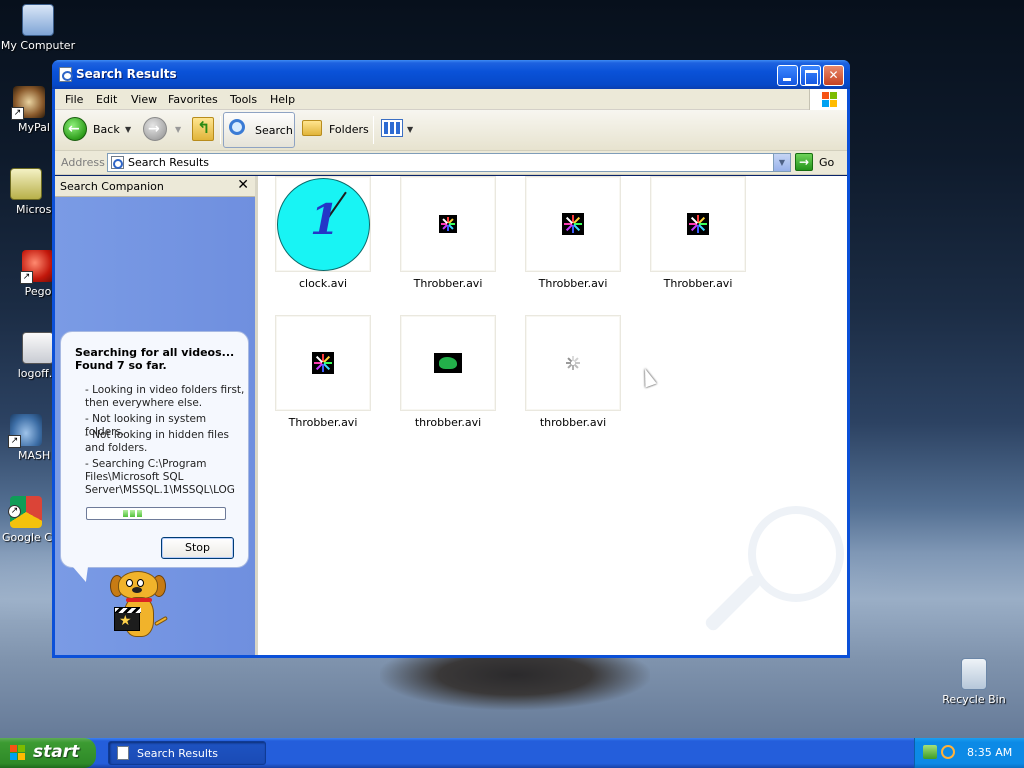 The width and height of the screenshot is (1024, 768). Describe the element at coordinates (128, 129) in the screenshot. I see `back-dropdown-icon: ▼` at that location.